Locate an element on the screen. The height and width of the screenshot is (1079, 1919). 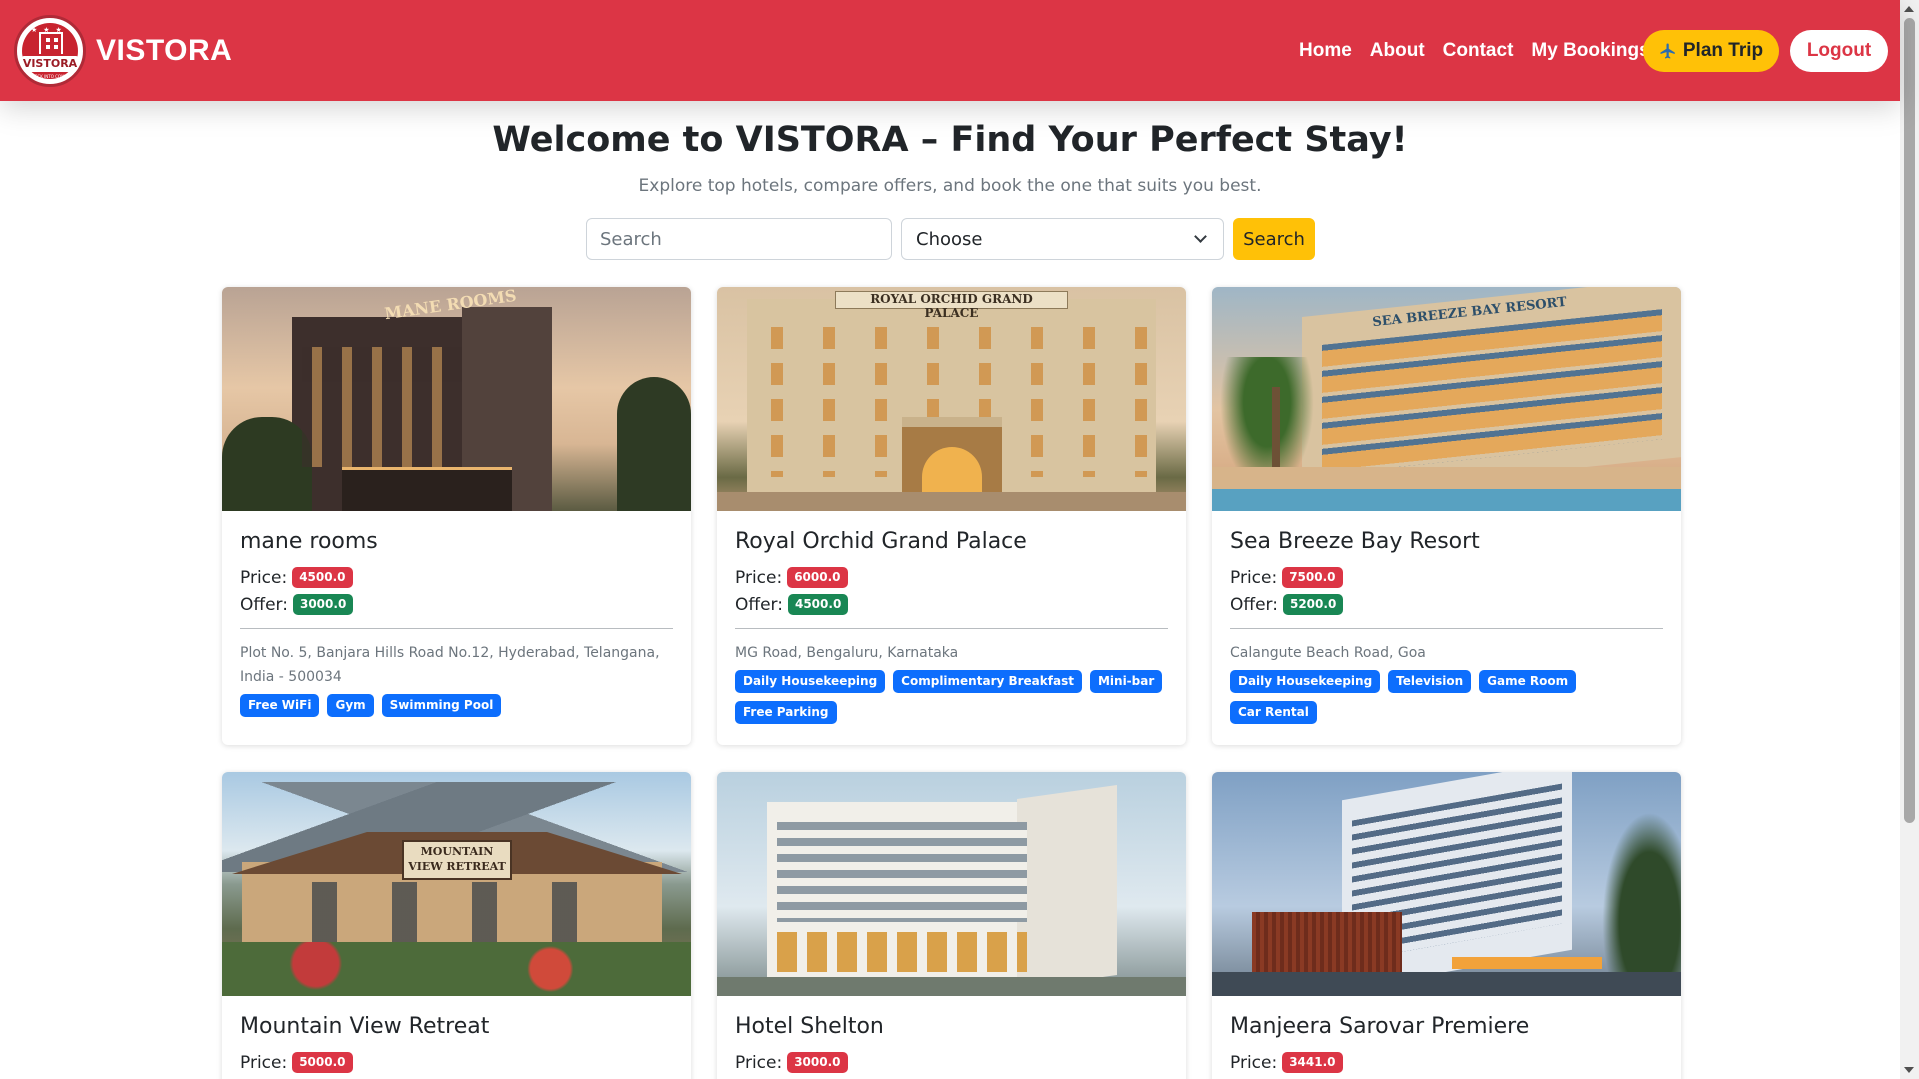
category-select: Choose is located at coordinates (1062, 239).